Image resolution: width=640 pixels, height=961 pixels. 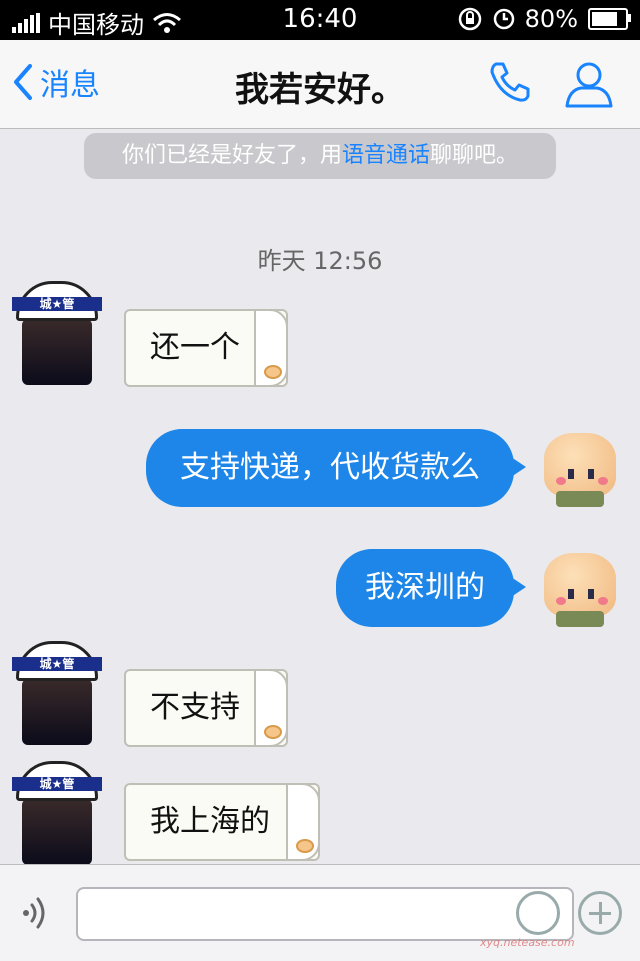 I want to click on alarm-icon, so click(x=503, y=19).